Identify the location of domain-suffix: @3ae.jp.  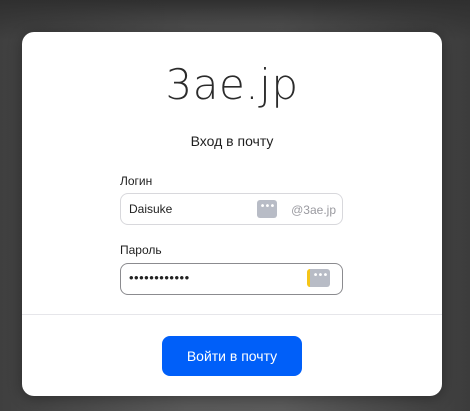
(313, 210).